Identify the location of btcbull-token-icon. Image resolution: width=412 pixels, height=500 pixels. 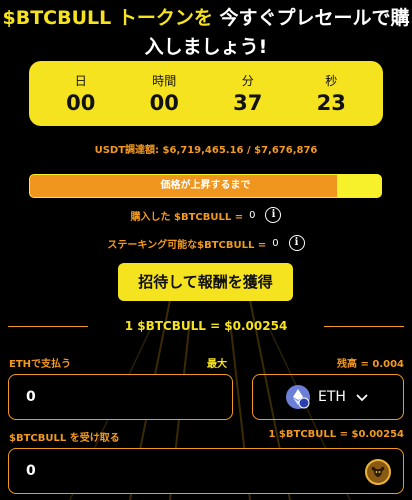
(378, 472).